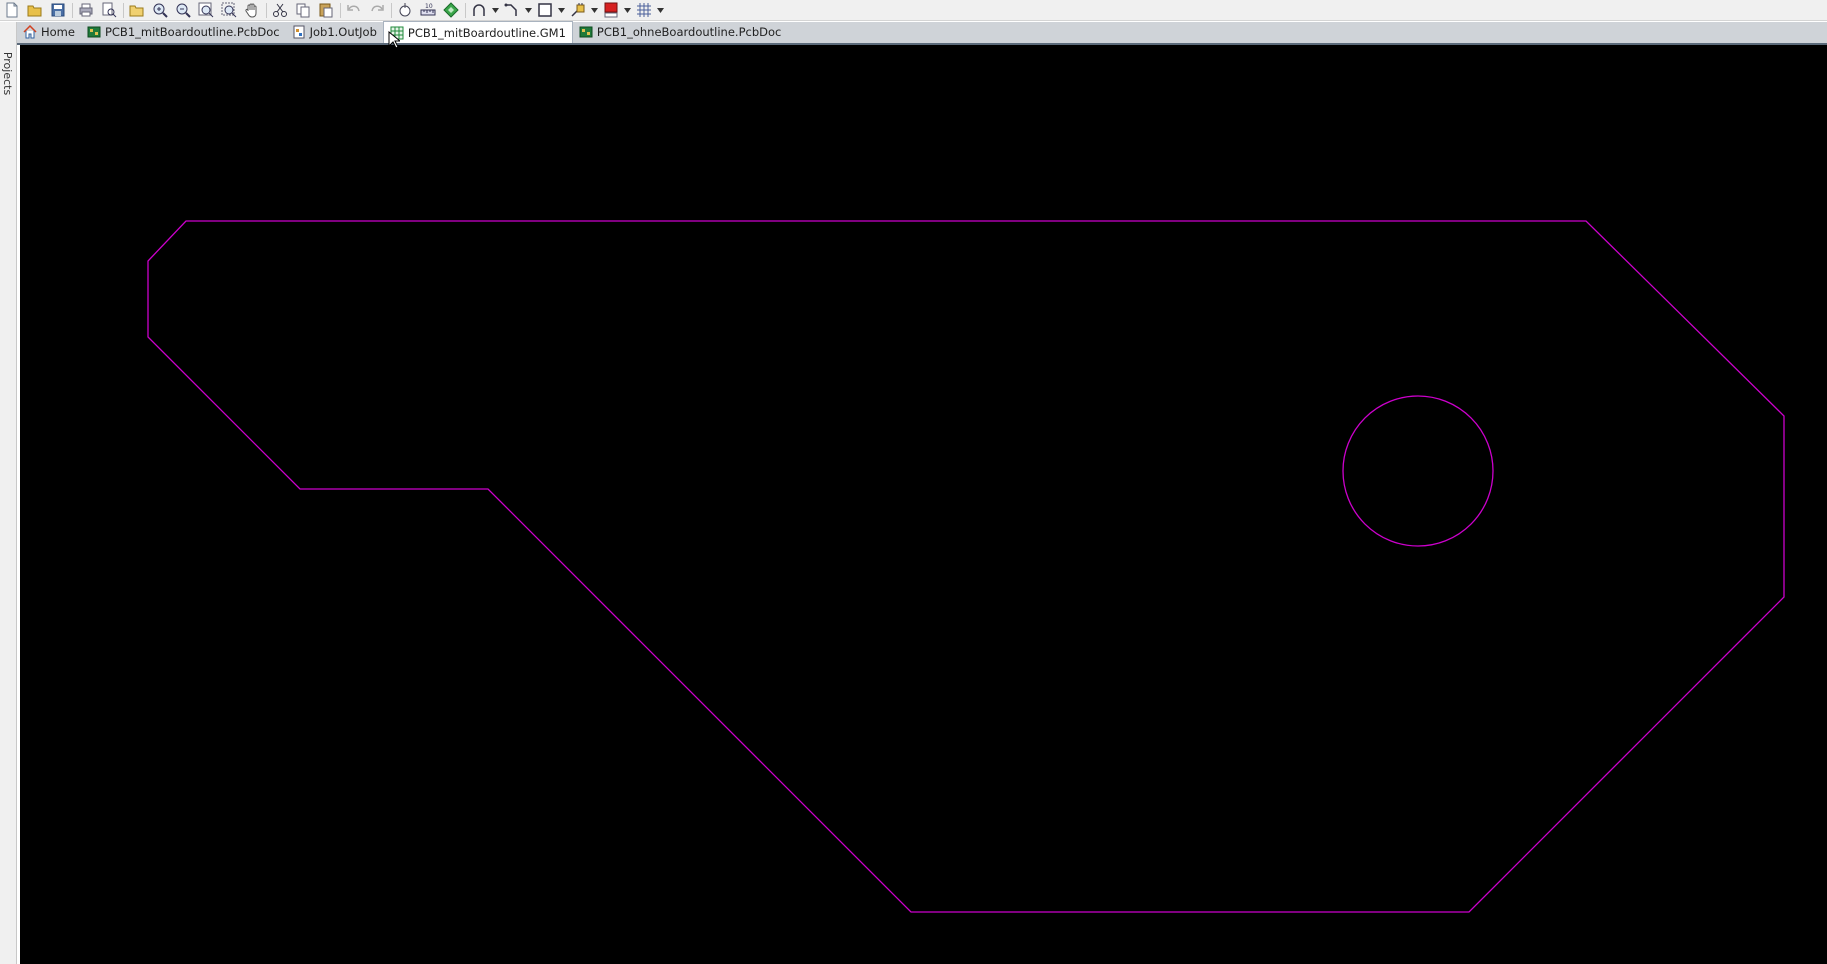 The width and height of the screenshot is (1827, 964). What do you see at coordinates (479, 10) in the screenshot?
I see `arc-icon` at bounding box center [479, 10].